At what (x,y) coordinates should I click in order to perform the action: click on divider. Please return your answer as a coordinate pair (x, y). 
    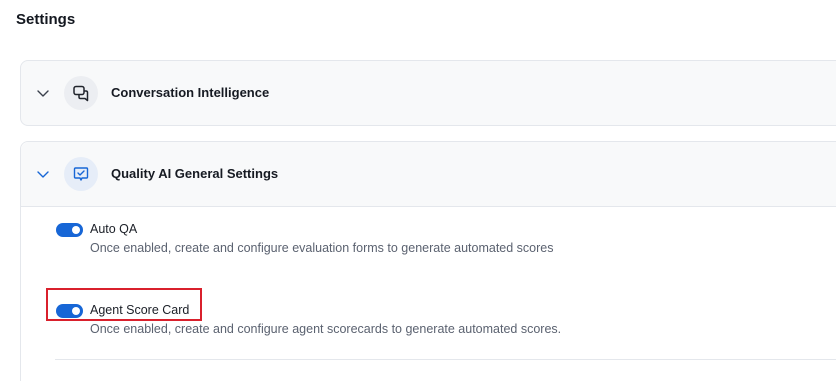
    Looking at the image, I should click on (445, 359).